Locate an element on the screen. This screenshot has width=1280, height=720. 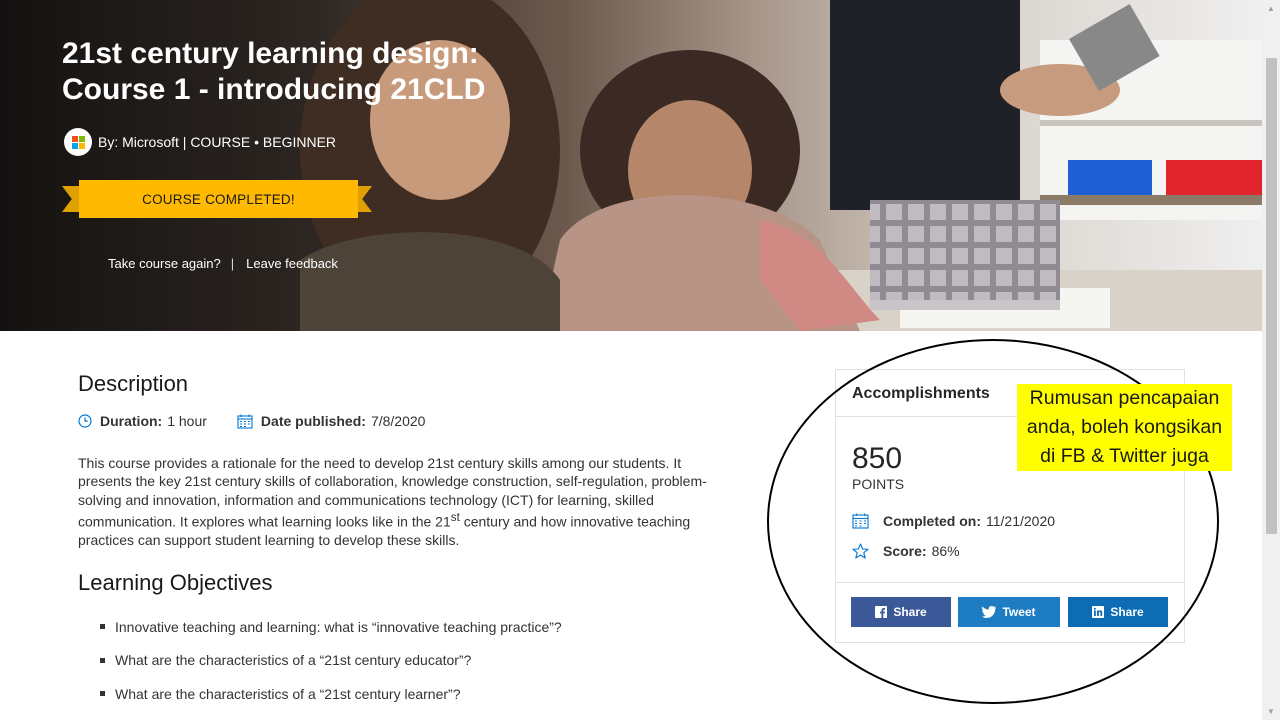
description-heading: Description is located at coordinates (133, 383).